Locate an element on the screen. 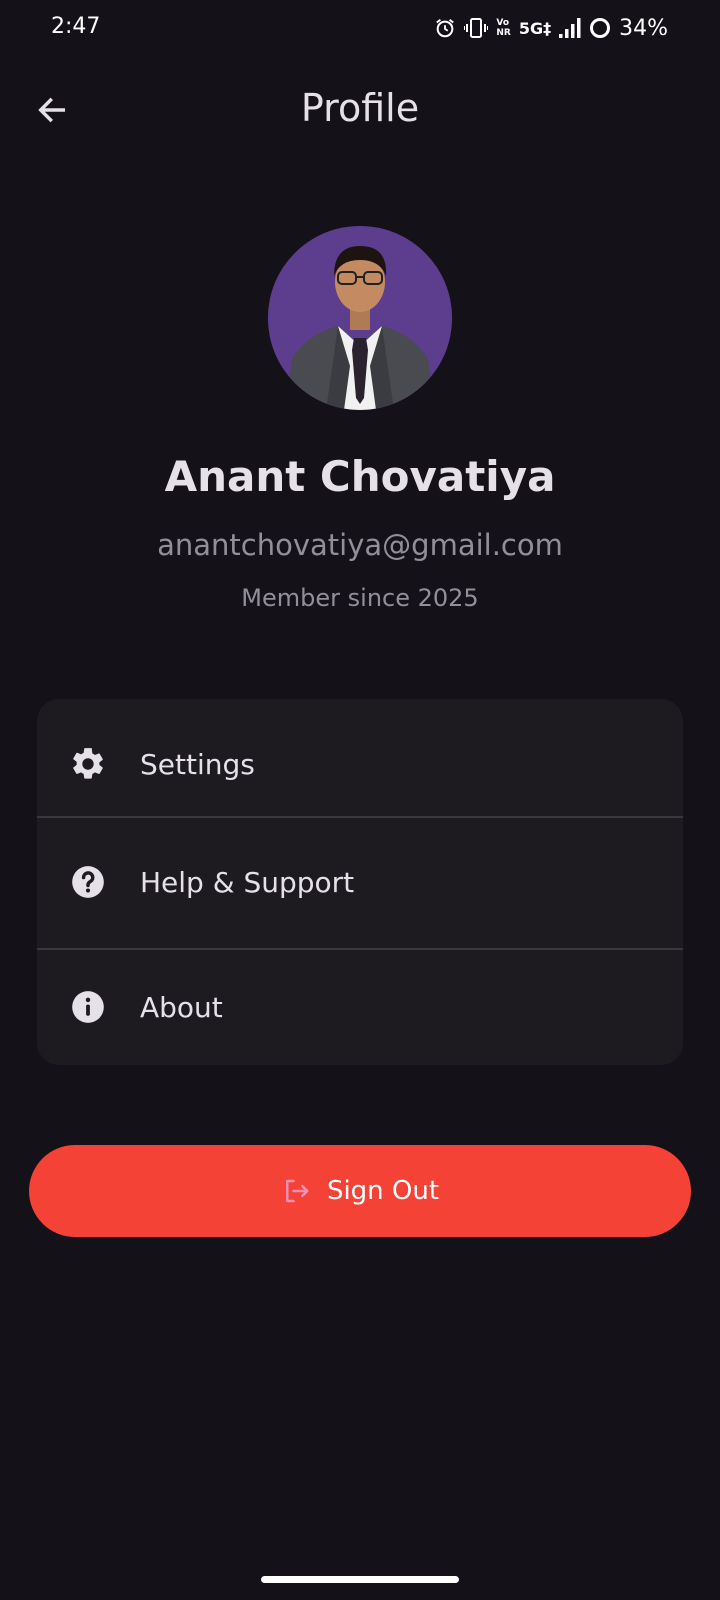 The width and height of the screenshot is (720, 1600). member-since: Member since 2025 is located at coordinates (360, 598).